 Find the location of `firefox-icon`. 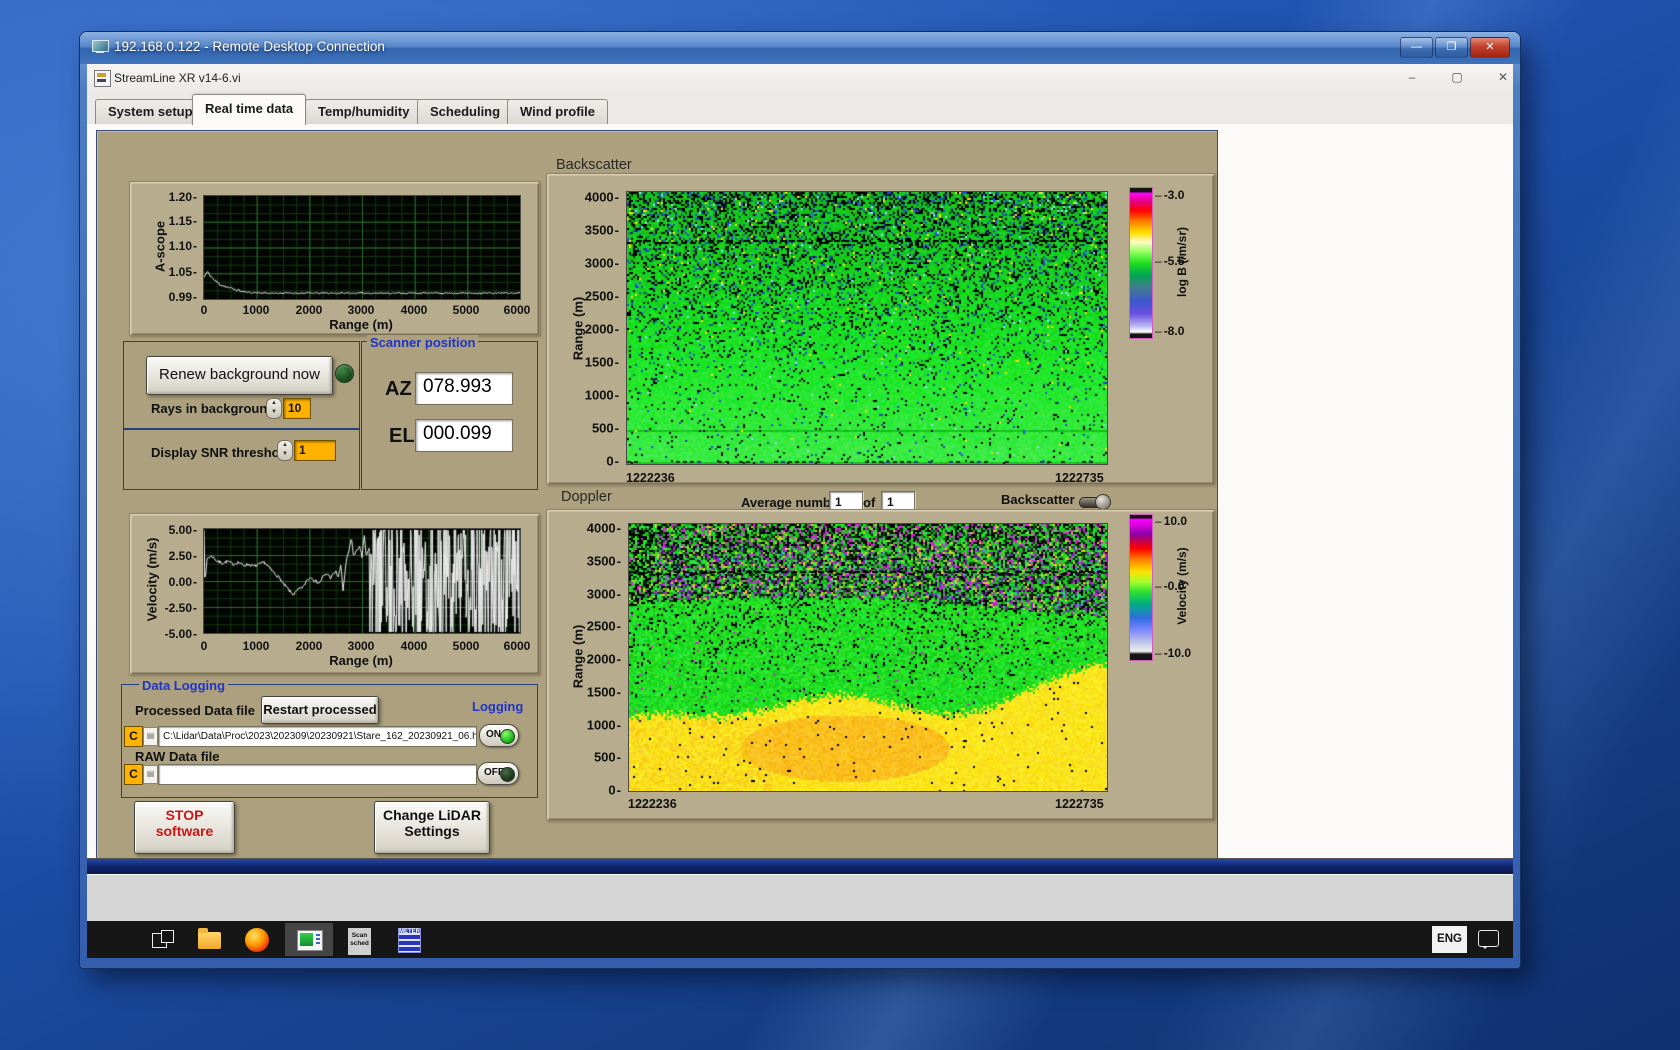

firefox-icon is located at coordinates (257, 940).